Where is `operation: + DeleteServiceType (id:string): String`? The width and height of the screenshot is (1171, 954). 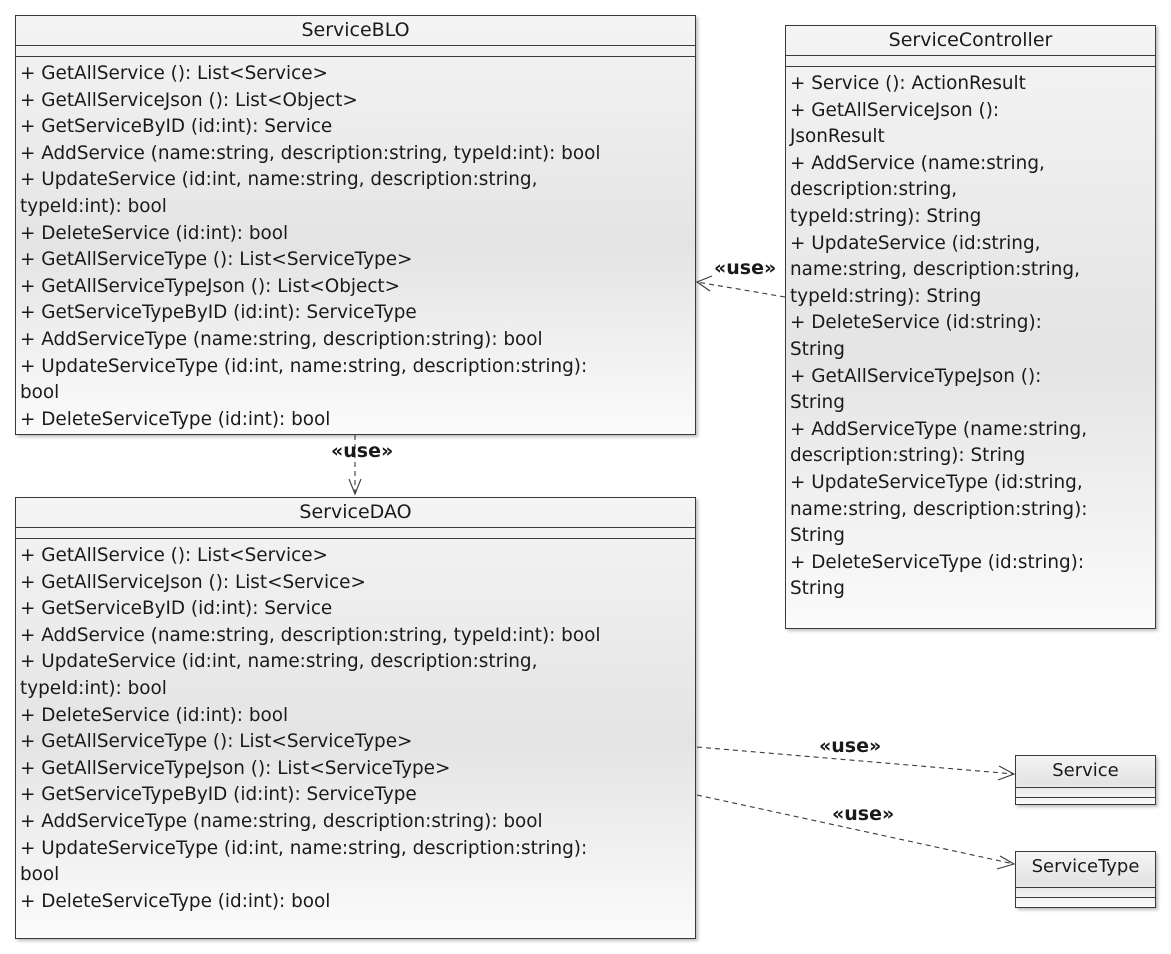 operation: + DeleteServiceType (id:string): String is located at coordinates (937, 575).